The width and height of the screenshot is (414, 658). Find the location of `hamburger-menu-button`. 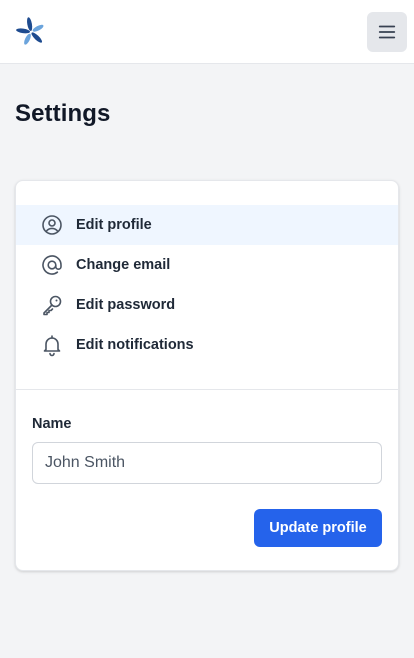

hamburger-menu-button is located at coordinates (387, 32).